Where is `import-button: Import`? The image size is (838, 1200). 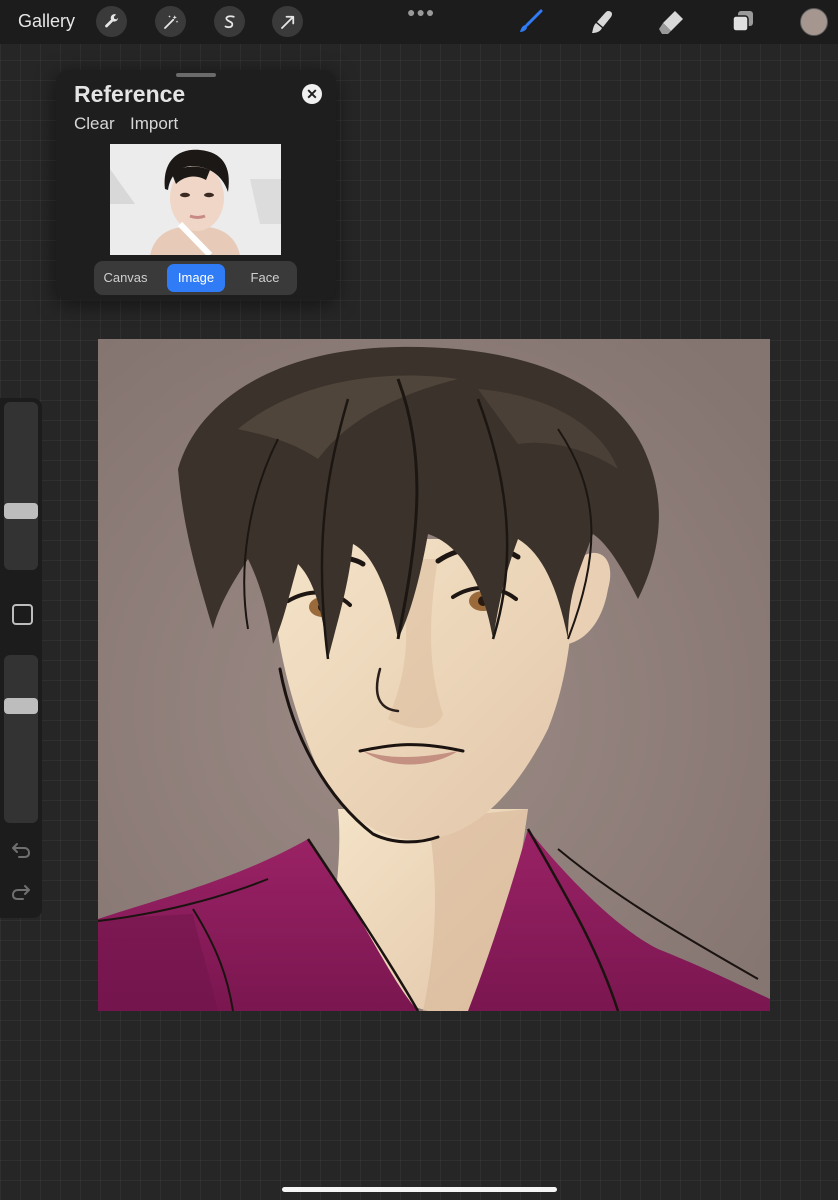
import-button: Import is located at coordinates (154, 124).